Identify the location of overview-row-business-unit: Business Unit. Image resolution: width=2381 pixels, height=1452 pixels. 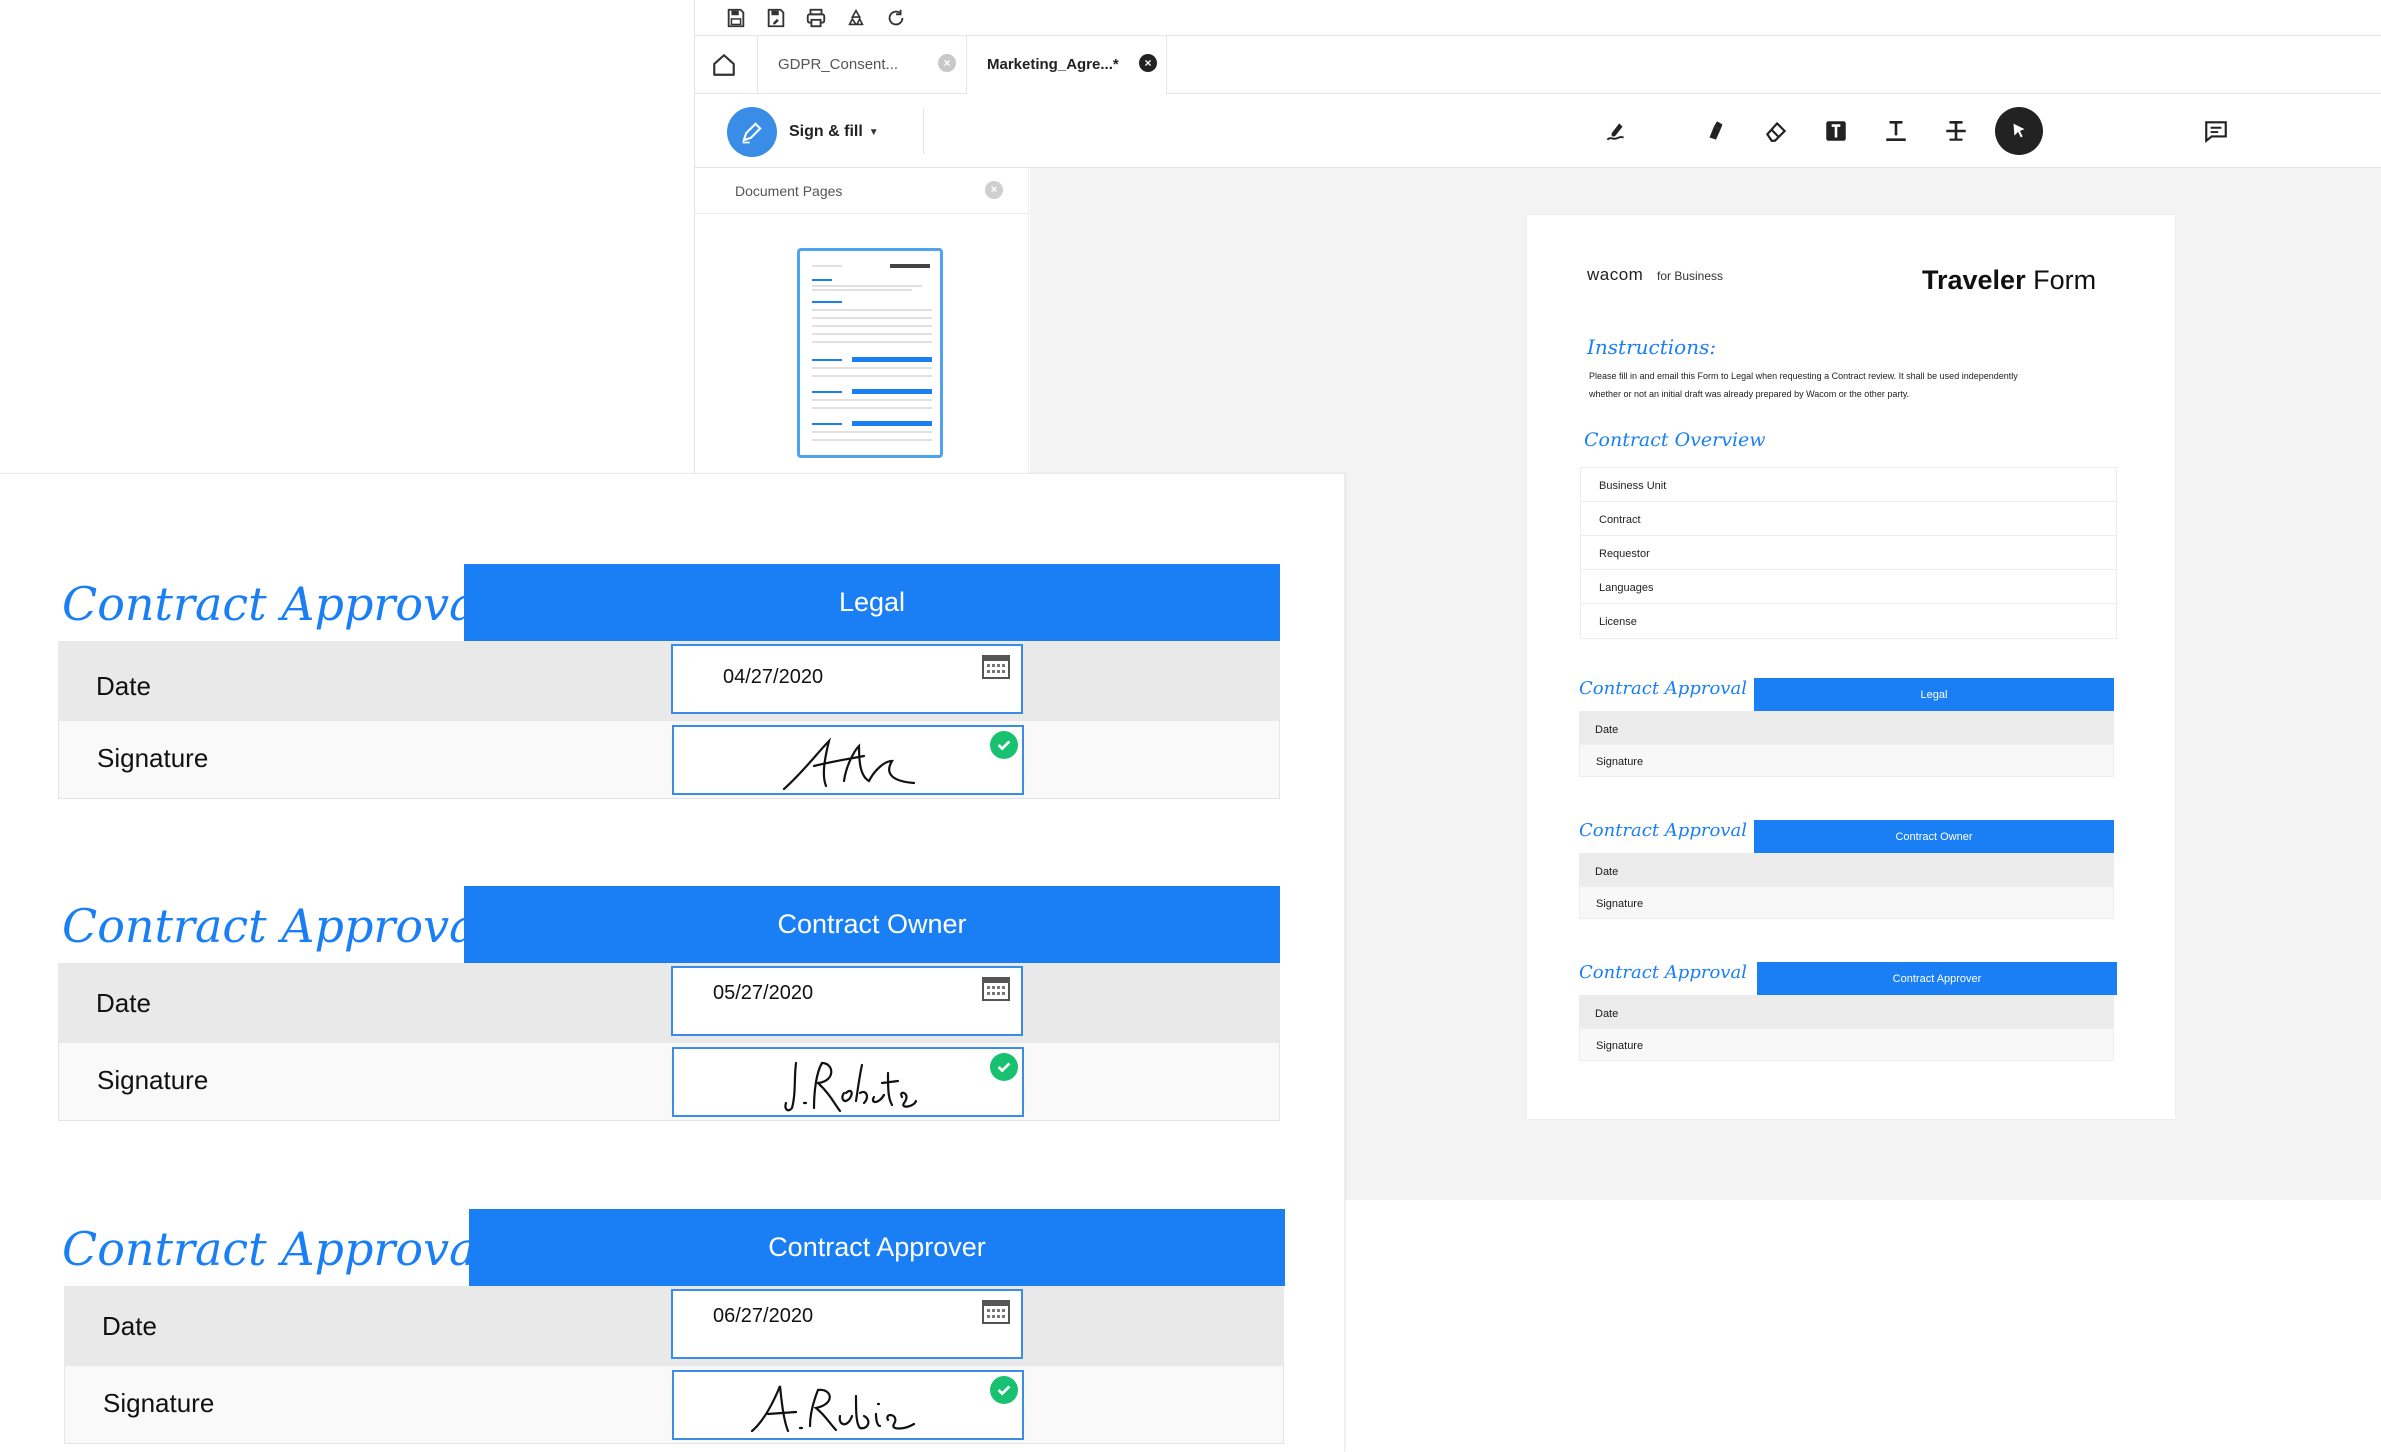
(1848, 485).